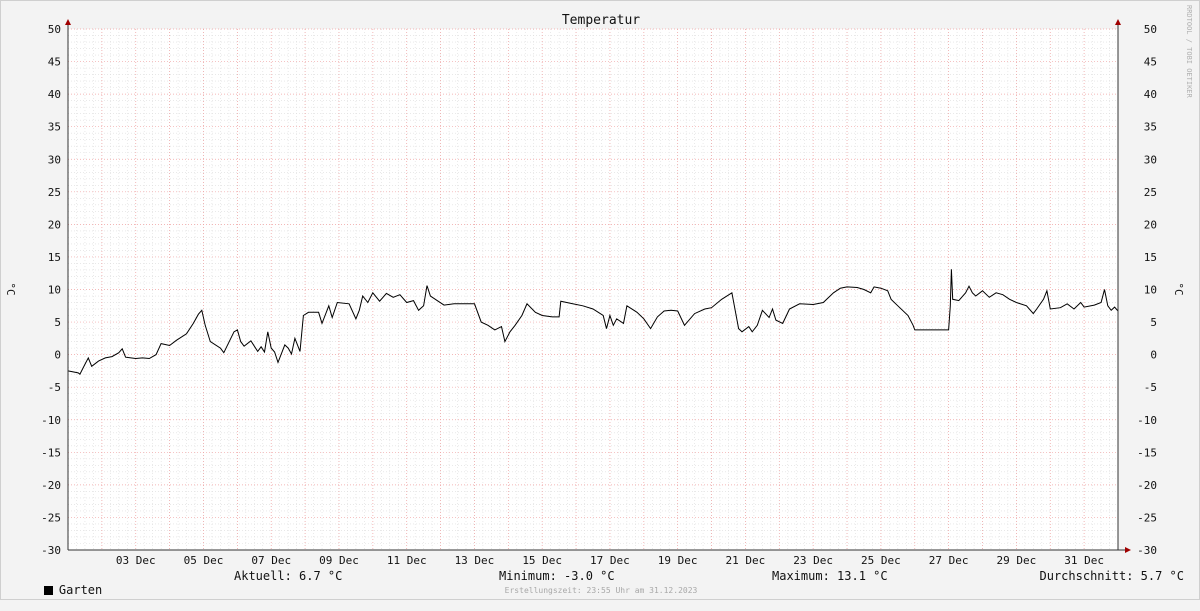 Image resolution: width=1200 pixels, height=611 pixels. I want to click on x-tick-label: 17 Dec, so click(610, 560).